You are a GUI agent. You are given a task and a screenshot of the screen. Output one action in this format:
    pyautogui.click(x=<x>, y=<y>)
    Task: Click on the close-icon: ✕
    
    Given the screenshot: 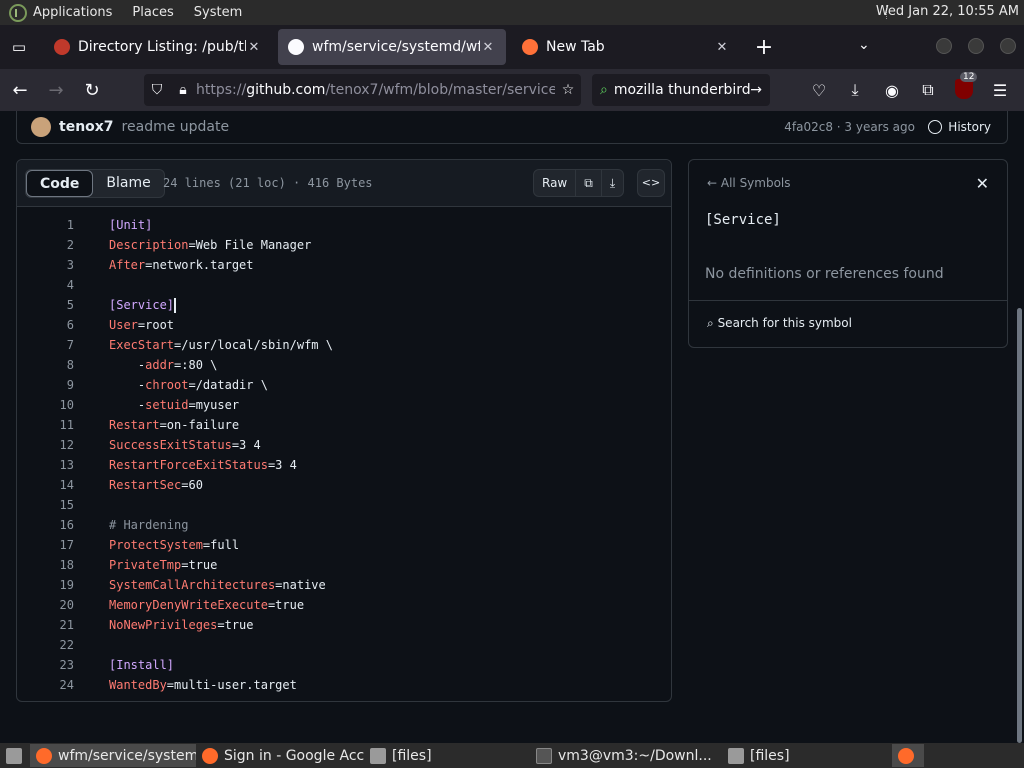 What is the action you would take?
    pyautogui.click(x=982, y=183)
    